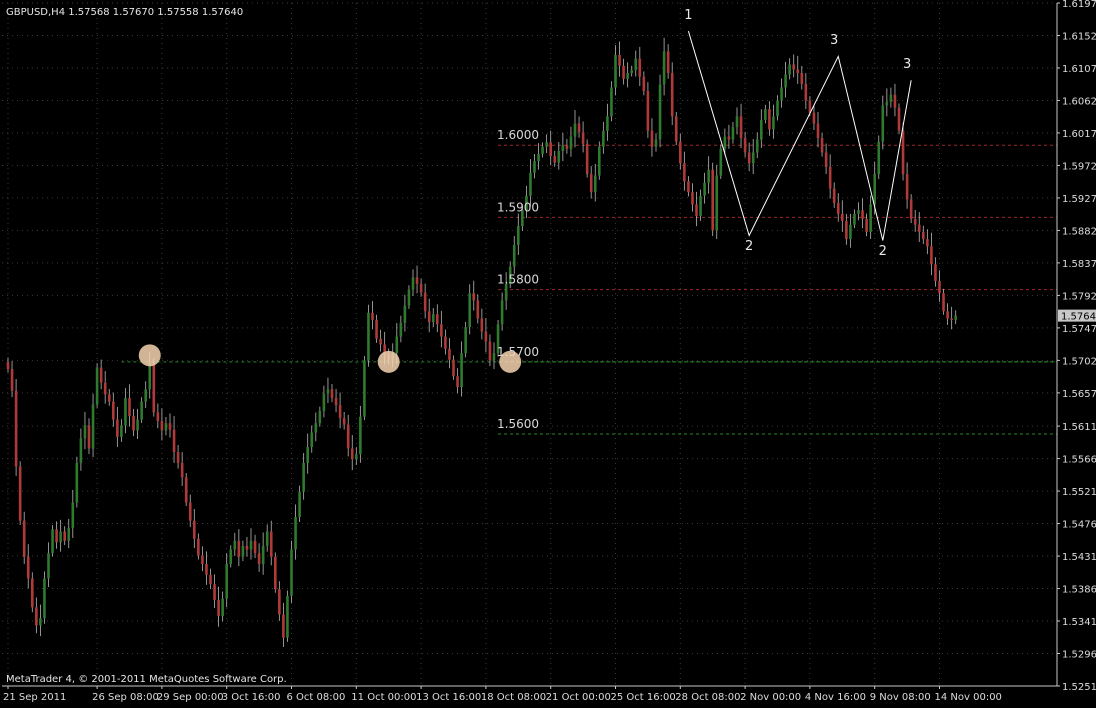  I want to click on price-tick-label: 1.56110, so click(1079, 427).